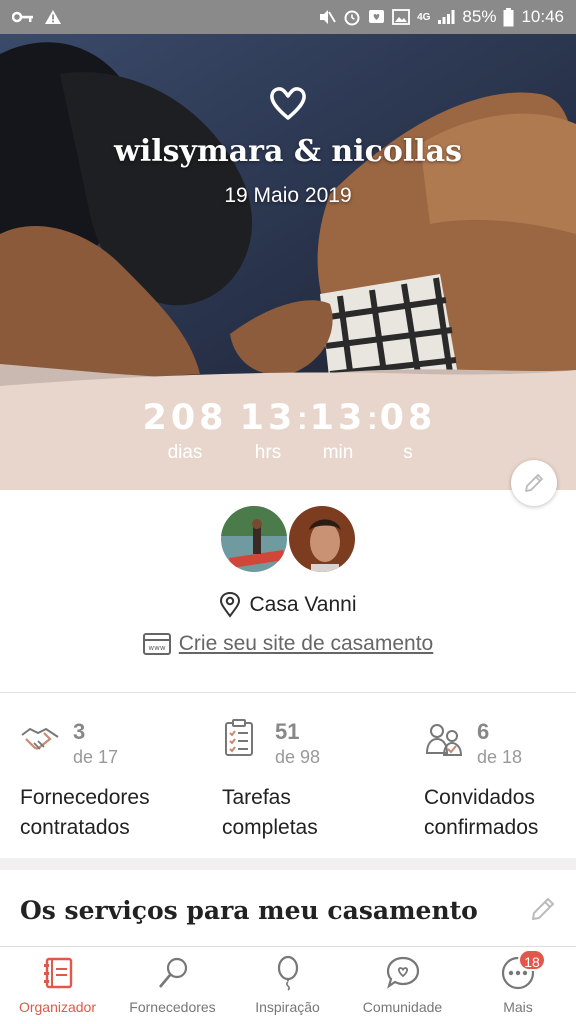  I want to click on stat-count: 6, so click(483, 731).